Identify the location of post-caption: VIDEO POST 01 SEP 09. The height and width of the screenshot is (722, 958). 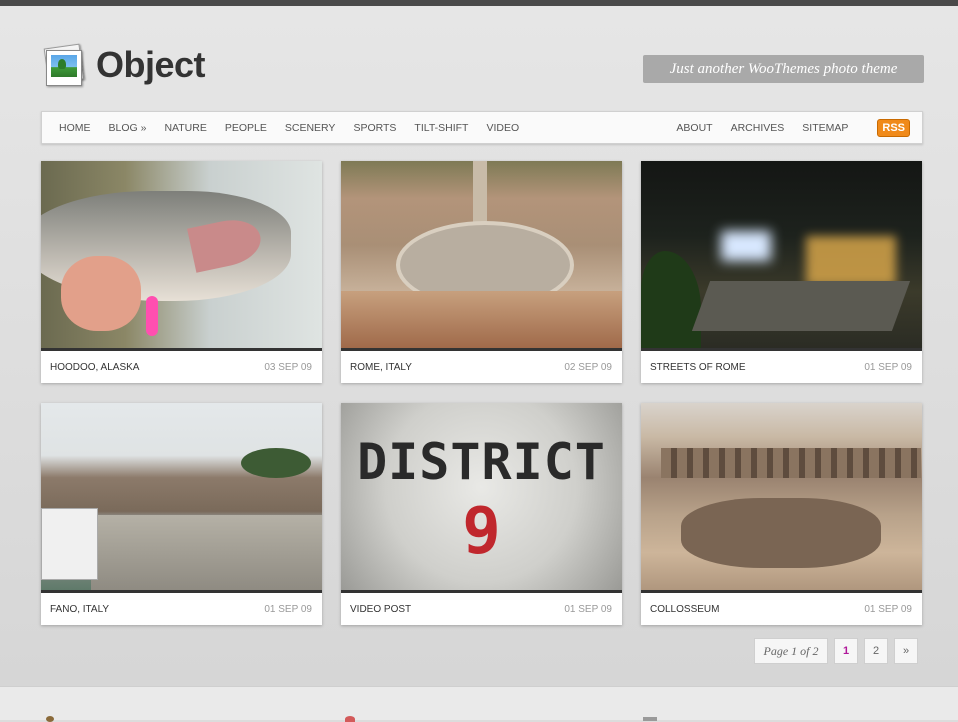
(481, 609).